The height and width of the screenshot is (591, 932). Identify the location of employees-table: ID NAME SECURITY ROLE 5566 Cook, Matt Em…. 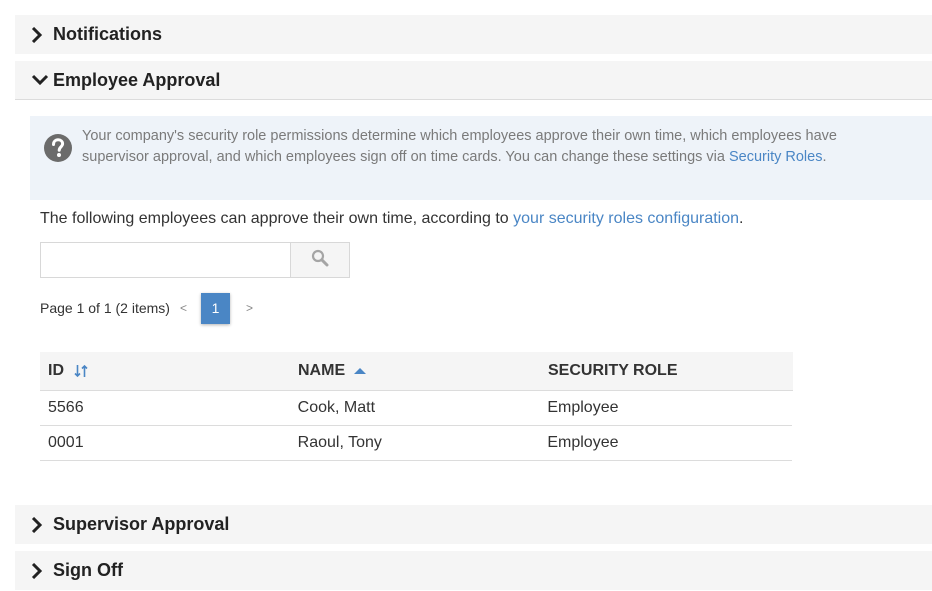
(416, 406).